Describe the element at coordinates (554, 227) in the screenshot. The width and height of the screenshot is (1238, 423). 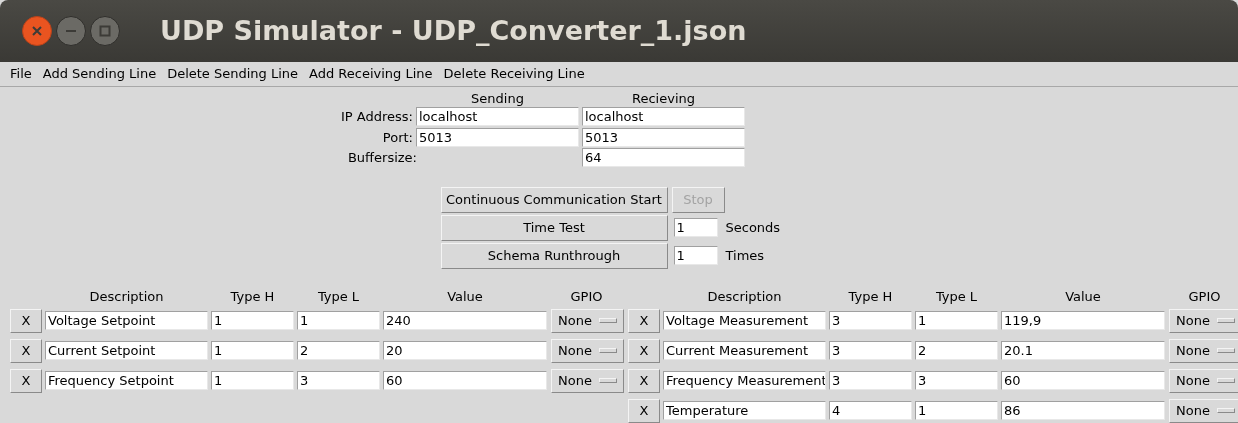
I see `time-test-button: Time Test` at that location.